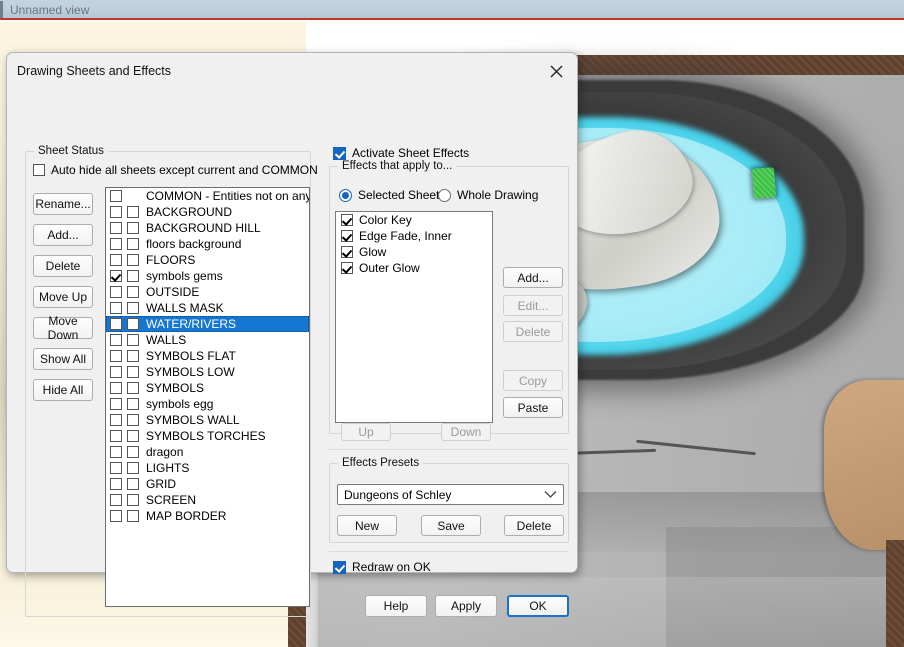 The image size is (904, 647). What do you see at coordinates (207, 468) in the screenshot?
I see `sheet-list-item: LIGHTS` at bounding box center [207, 468].